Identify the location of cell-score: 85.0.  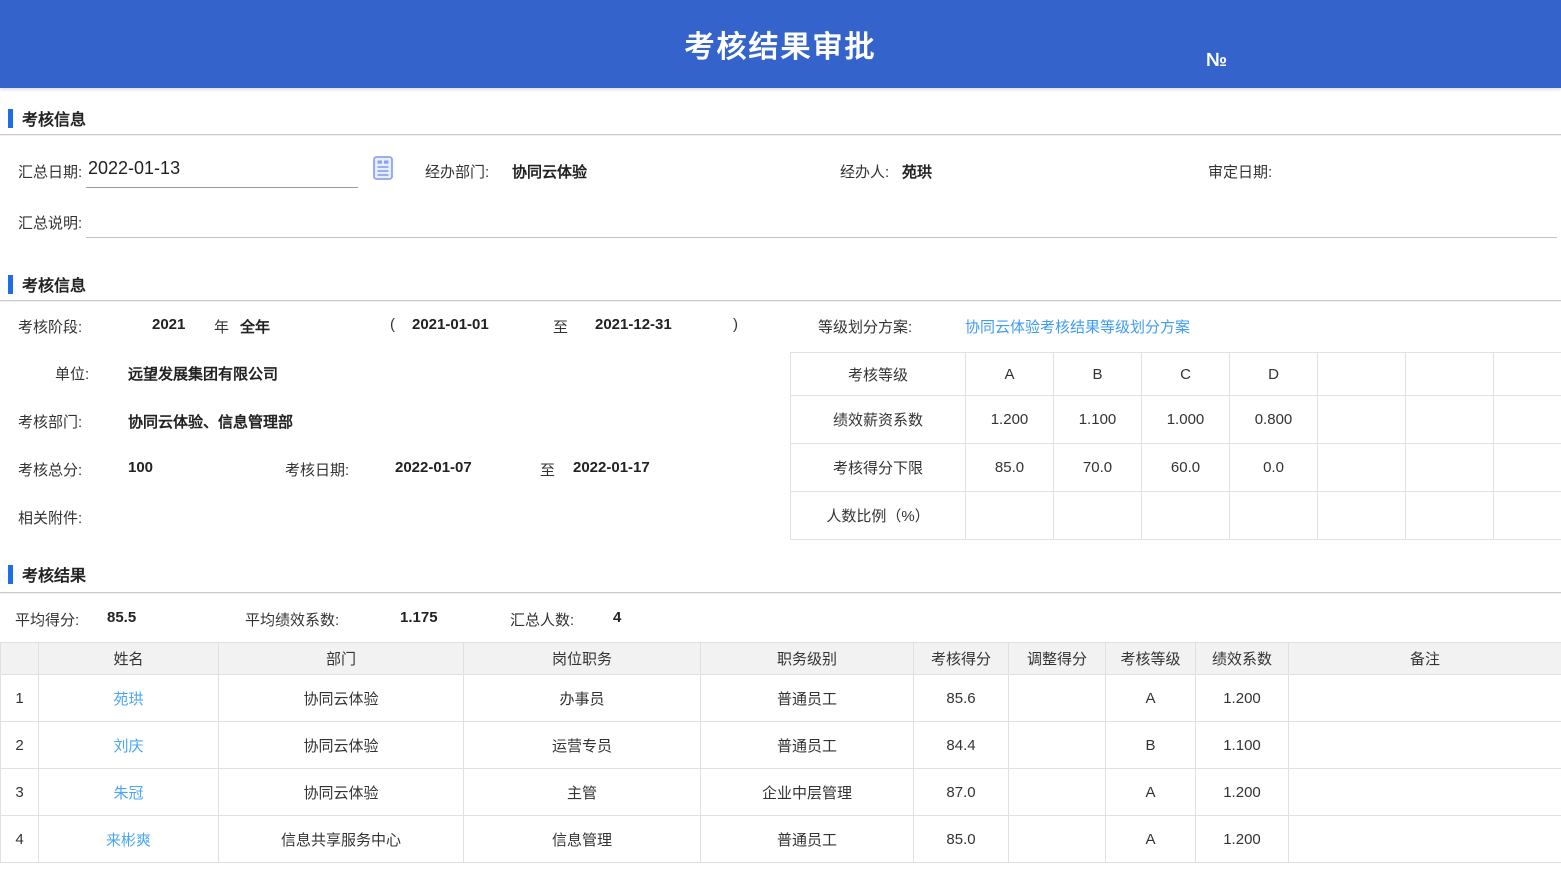
(961, 839).